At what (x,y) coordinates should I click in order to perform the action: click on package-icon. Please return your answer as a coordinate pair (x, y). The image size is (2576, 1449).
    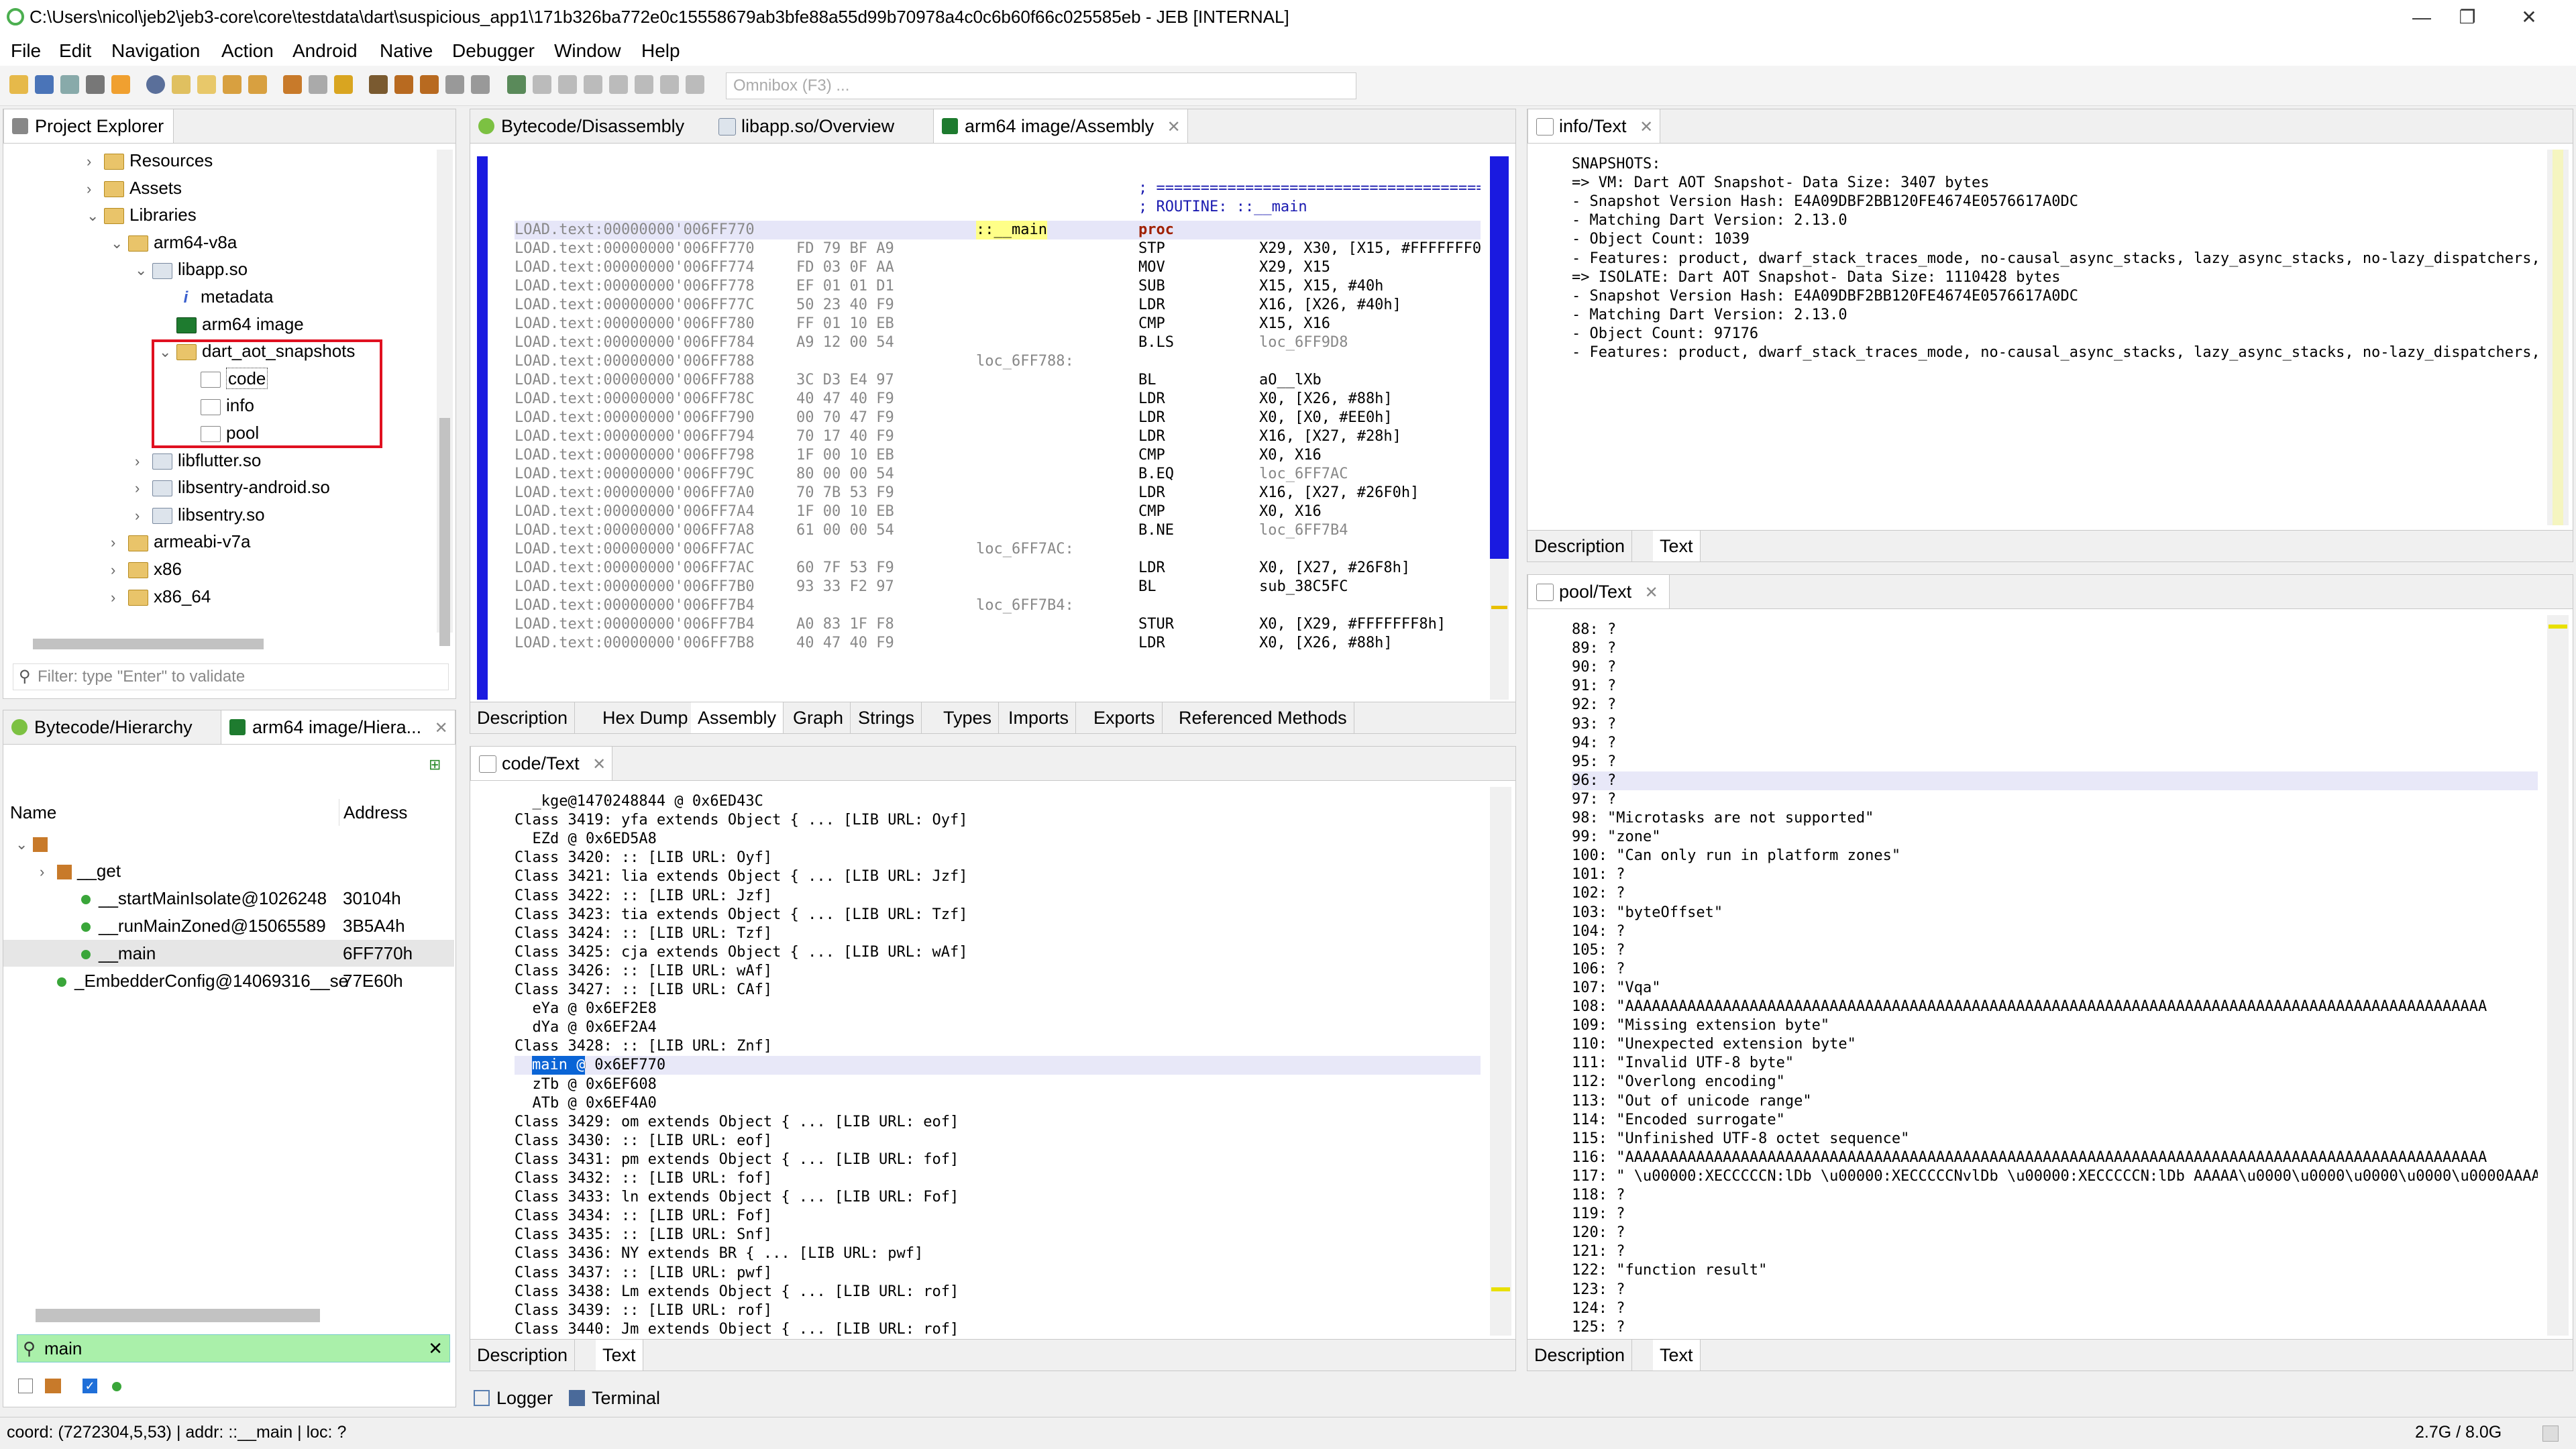
    Looking at the image, I should click on (403, 84).